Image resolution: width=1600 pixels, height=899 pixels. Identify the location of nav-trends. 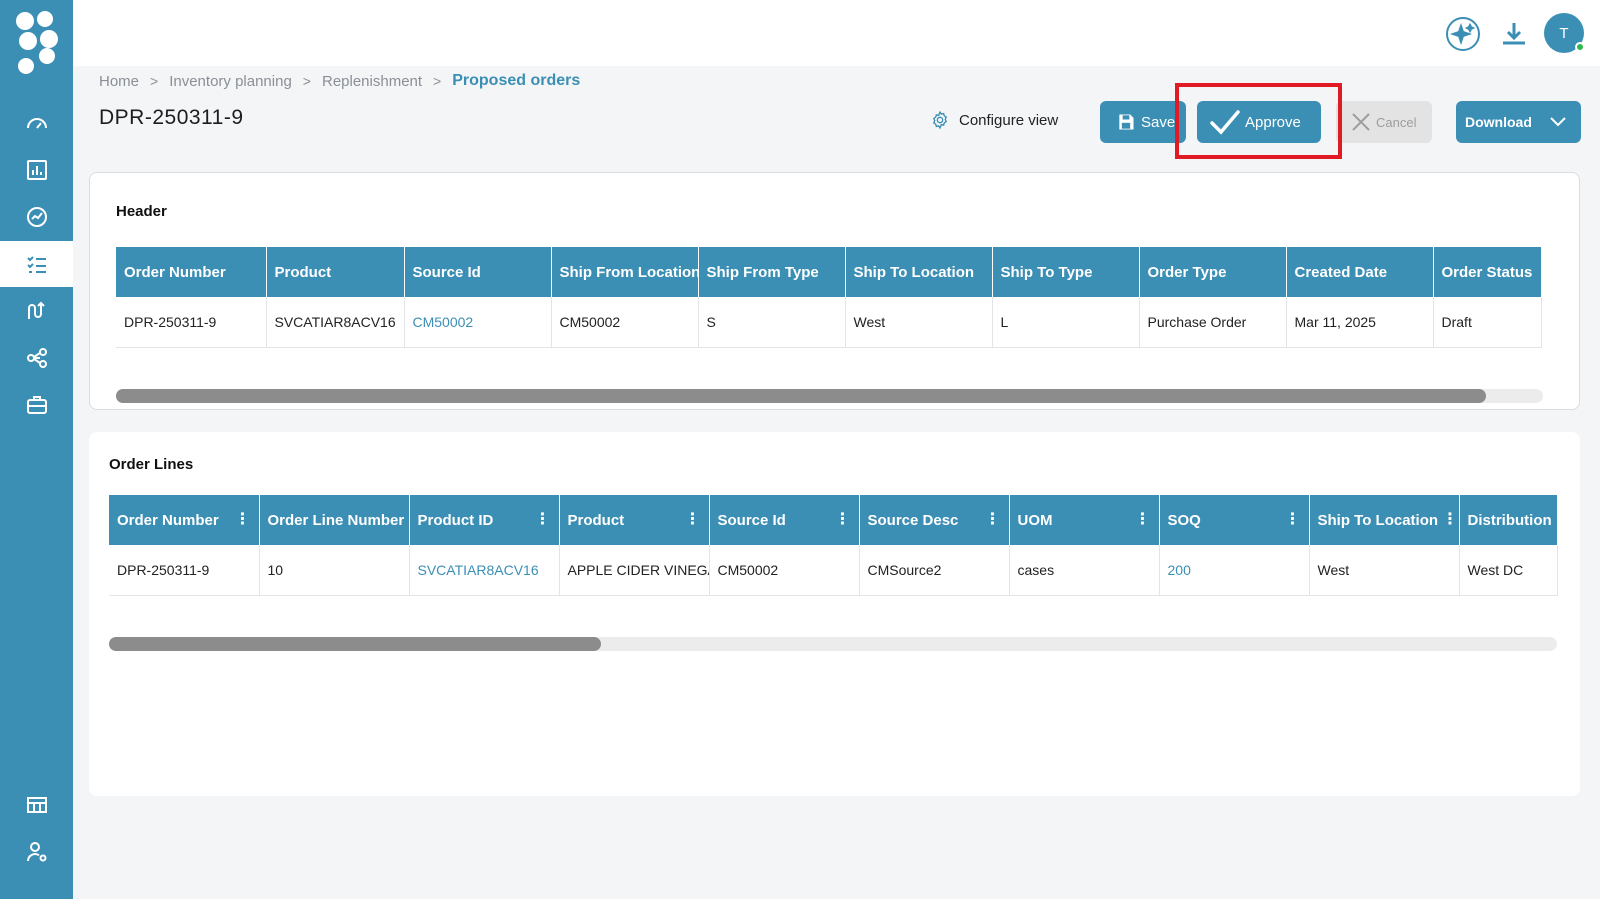
(36, 217).